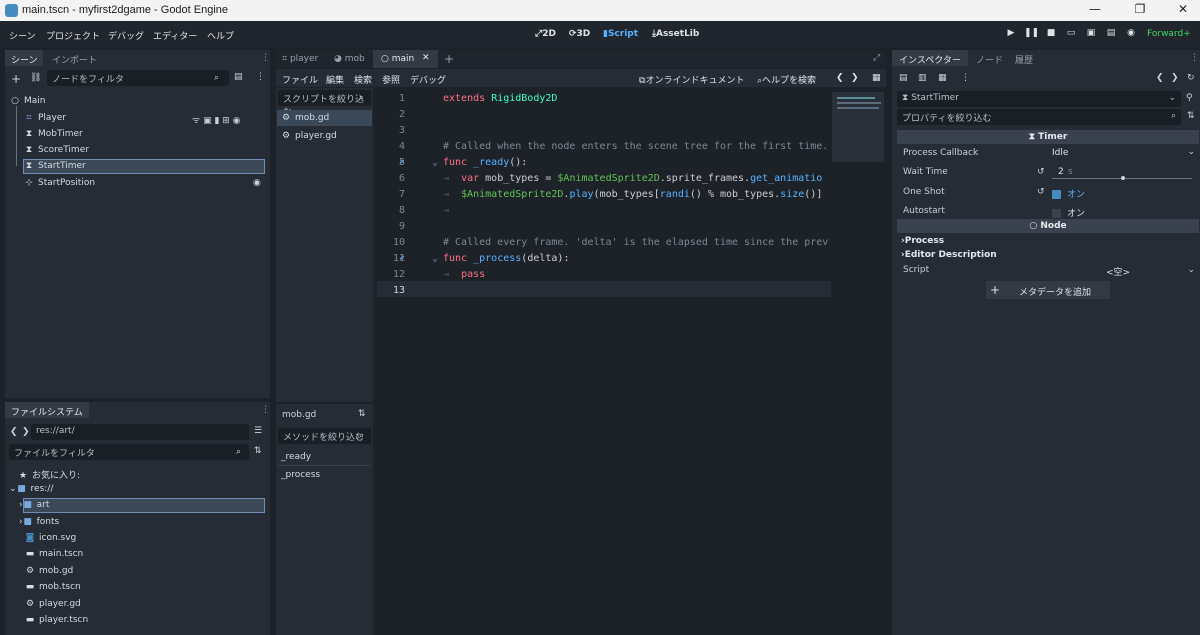 The image size is (1200, 635). What do you see at coordinates (922, 78) in the screenshot?
I see `load-resource-icon: ▥` at bounding box center [922, 78].